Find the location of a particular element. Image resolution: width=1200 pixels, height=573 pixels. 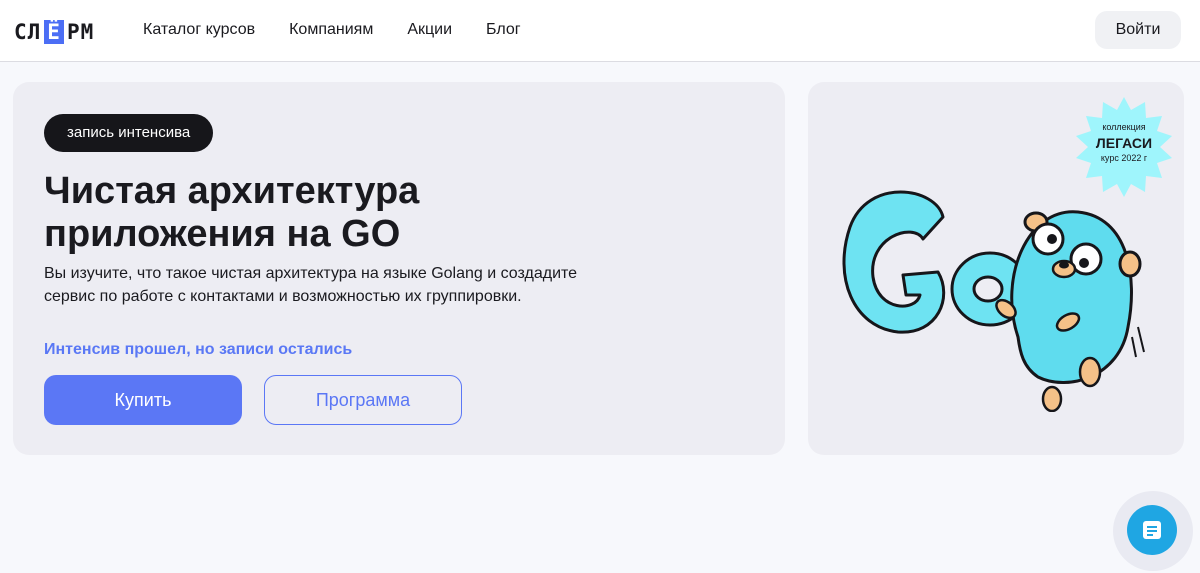

nav-companies: Компаниям is located at coordinates (331, 30).